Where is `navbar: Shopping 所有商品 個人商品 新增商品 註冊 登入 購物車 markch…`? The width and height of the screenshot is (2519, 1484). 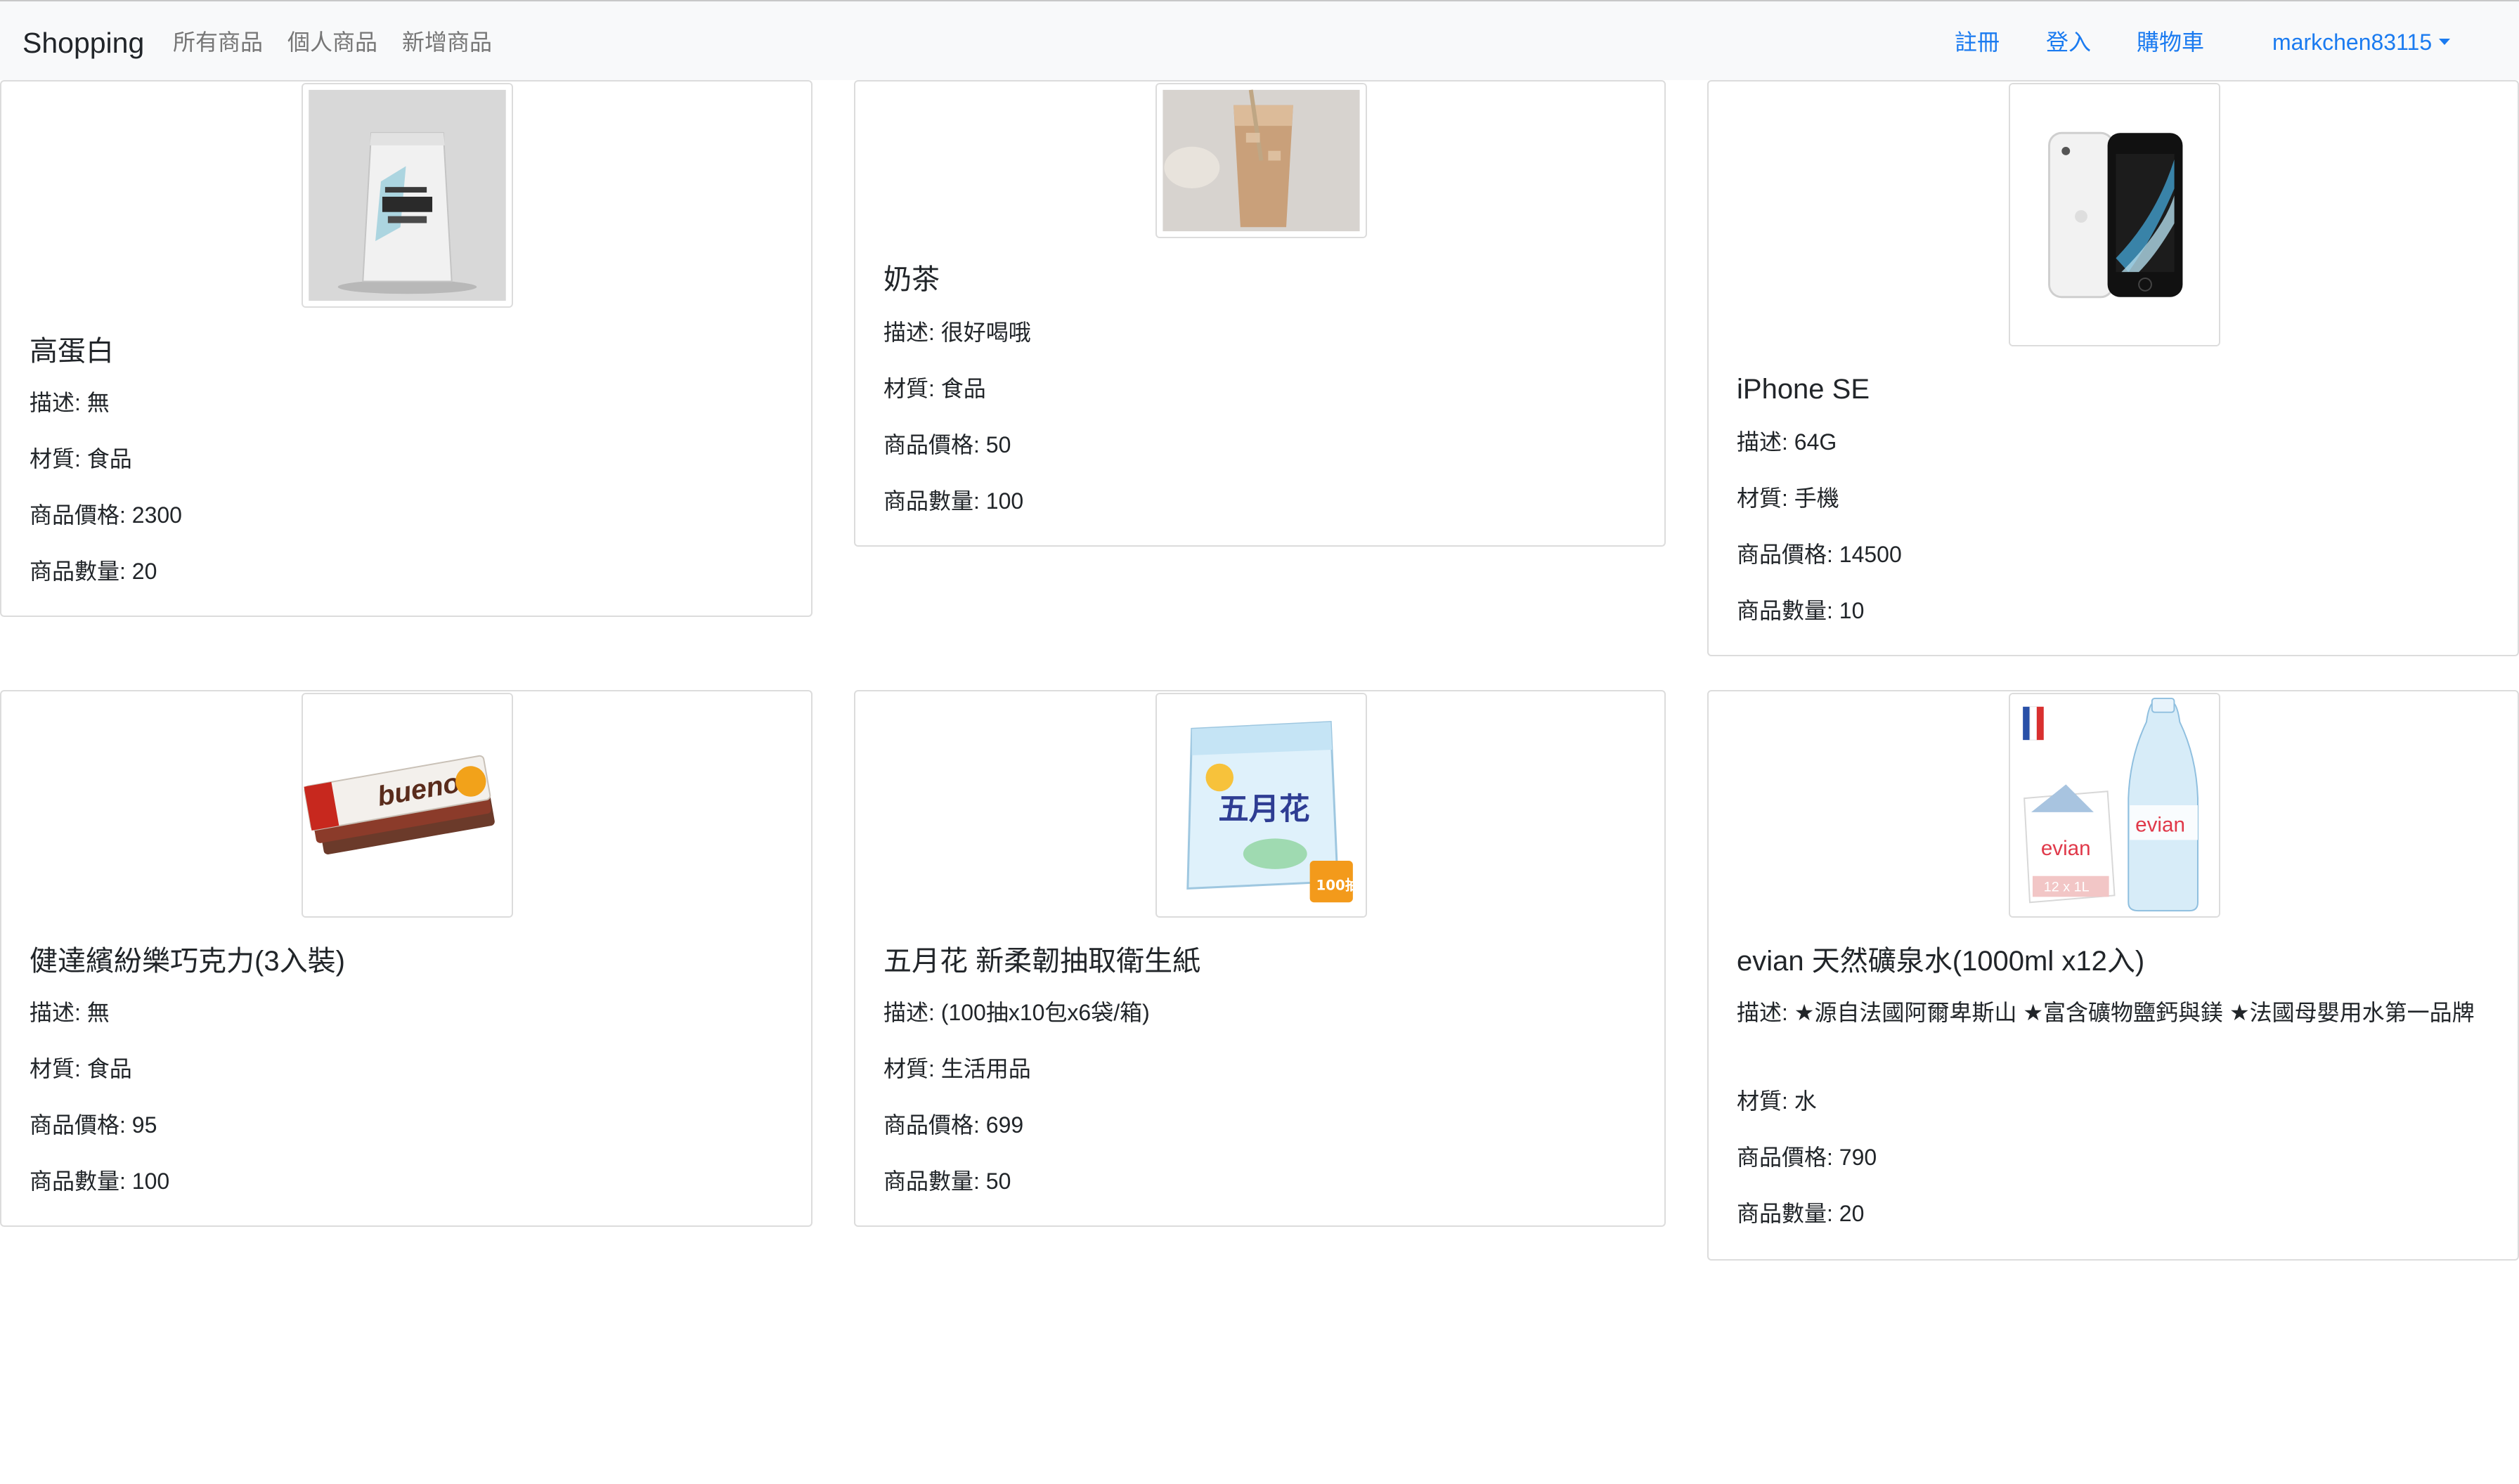 navbar: Shopping 所有商品 個人商品 新增商品 註冊 登入 購物車 markch… is located at coordinates (1259, 40).